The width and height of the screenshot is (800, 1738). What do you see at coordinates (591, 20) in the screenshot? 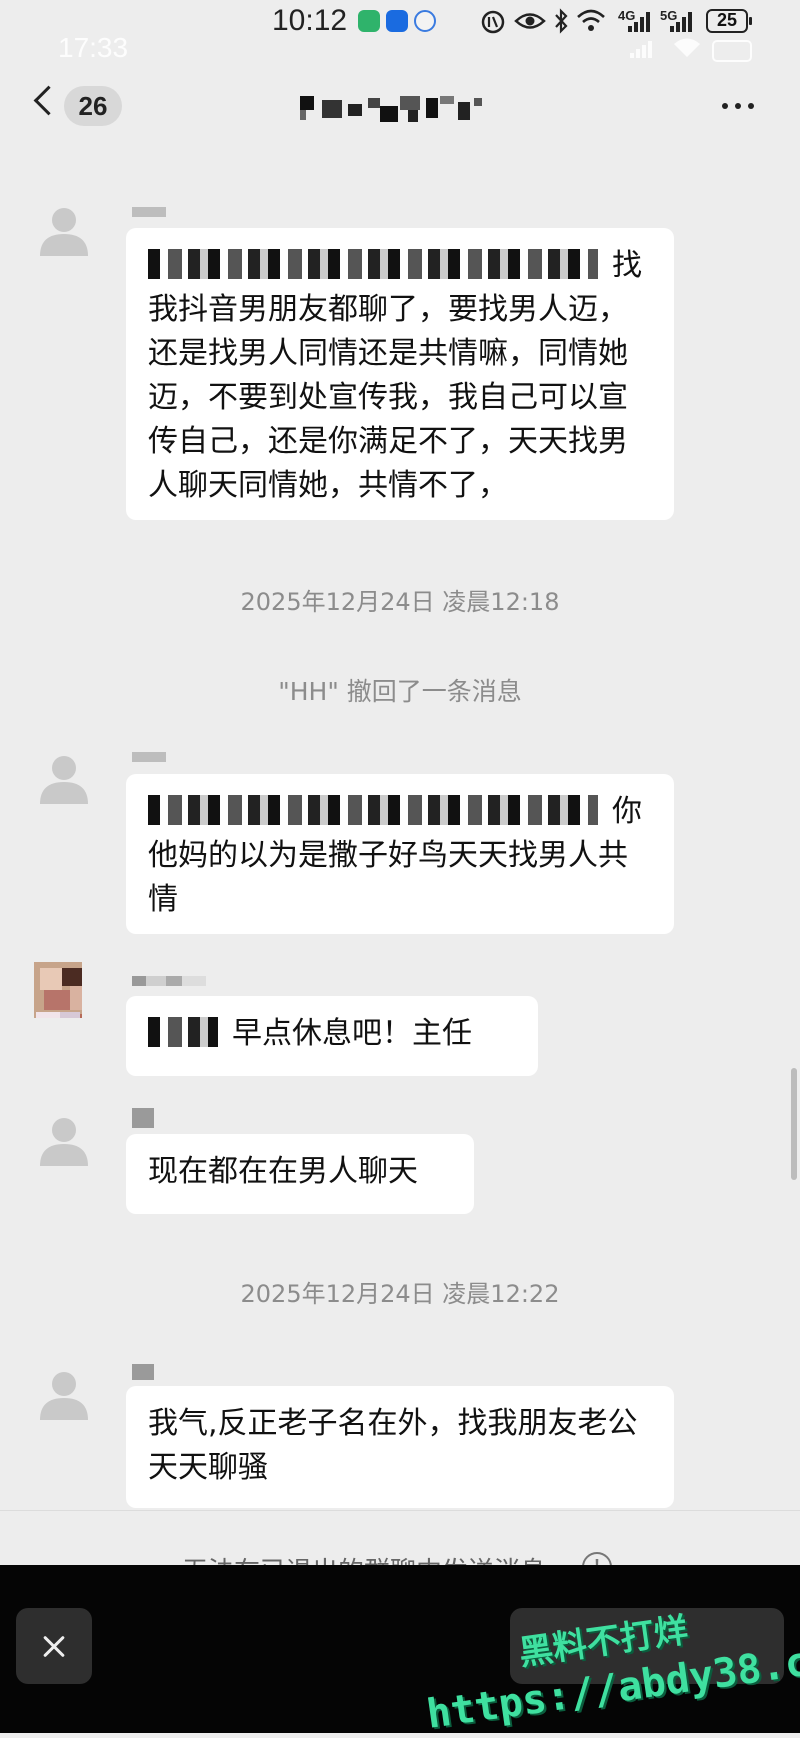
I see `wifi-icon` at bounding box center [591, 20].